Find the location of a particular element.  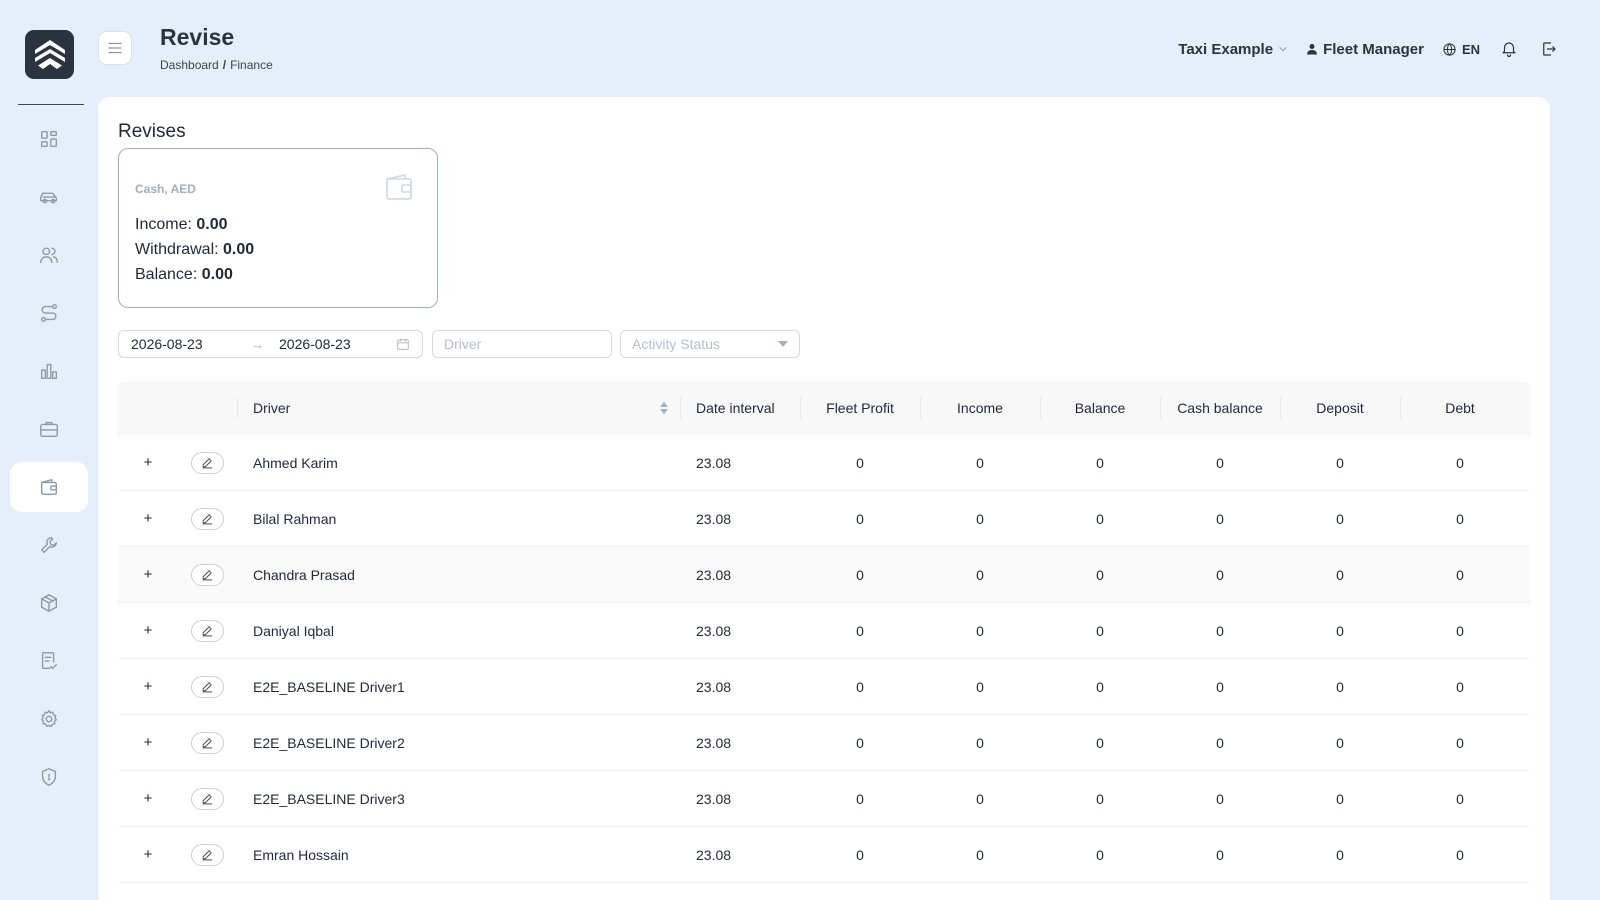

language-selector: EN is located at coordinates (1461, 49).